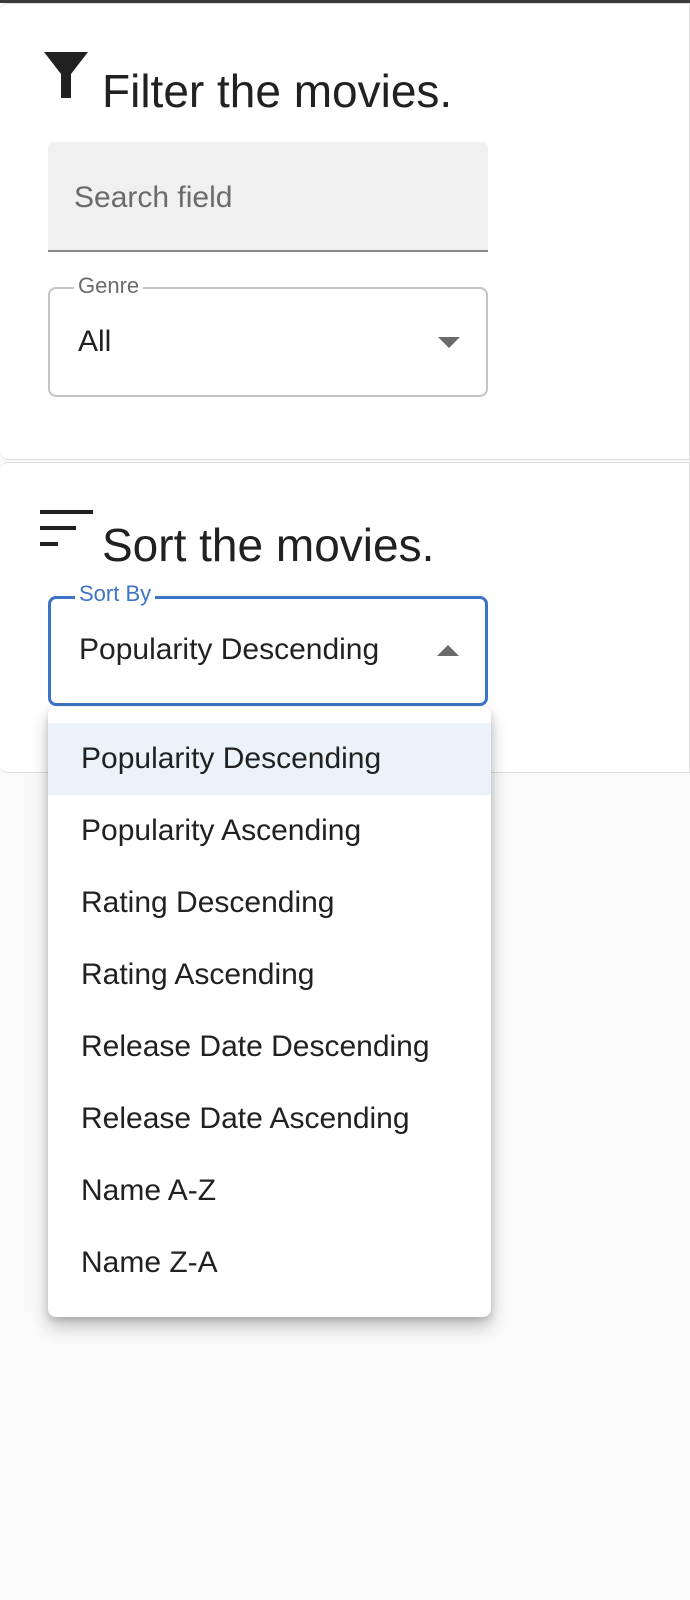 The height and width of the screenshot is (1600, 690). Describe the element at coordinates (229, 649) in the screenshot. I see `sort-by-value: Popularity Descending` at that location.